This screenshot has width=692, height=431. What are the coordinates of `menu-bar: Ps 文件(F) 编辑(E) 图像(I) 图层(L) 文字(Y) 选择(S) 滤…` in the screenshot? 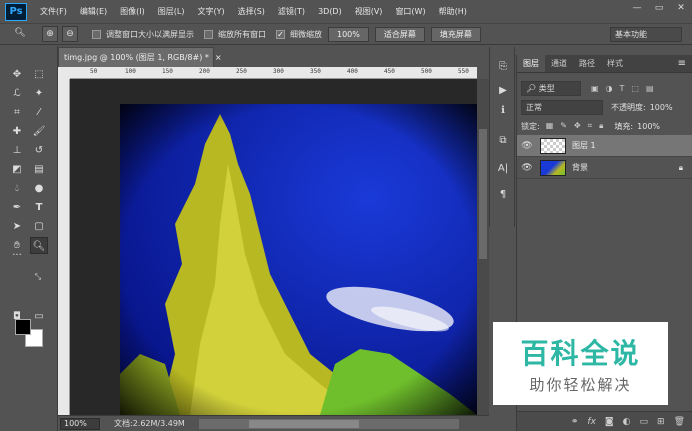 It's located at (346, 11).